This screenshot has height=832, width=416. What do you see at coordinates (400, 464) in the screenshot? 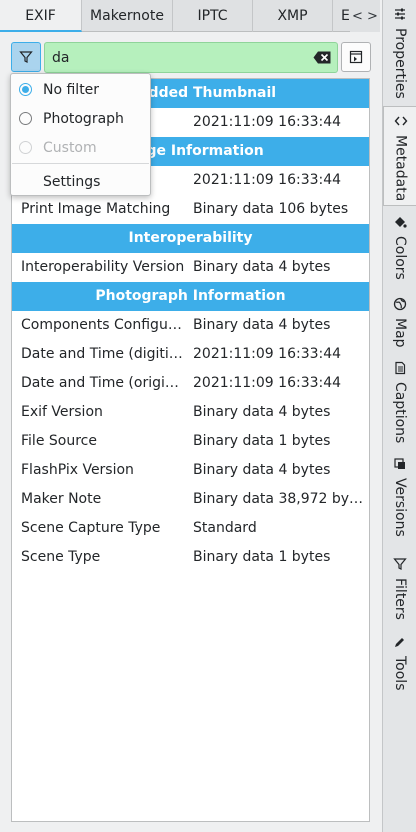
I see `versions-icon` at bounding box center [400, 464].